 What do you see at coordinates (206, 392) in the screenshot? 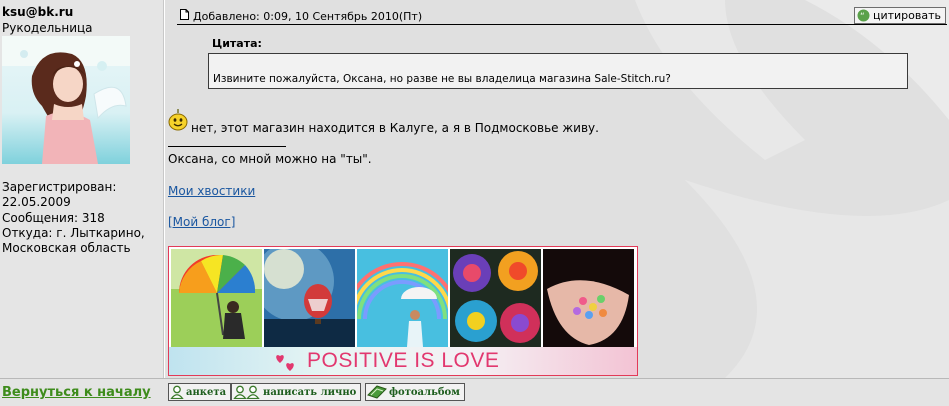
I see `profile-button-label: анкета` at bounding box center [206, 392].